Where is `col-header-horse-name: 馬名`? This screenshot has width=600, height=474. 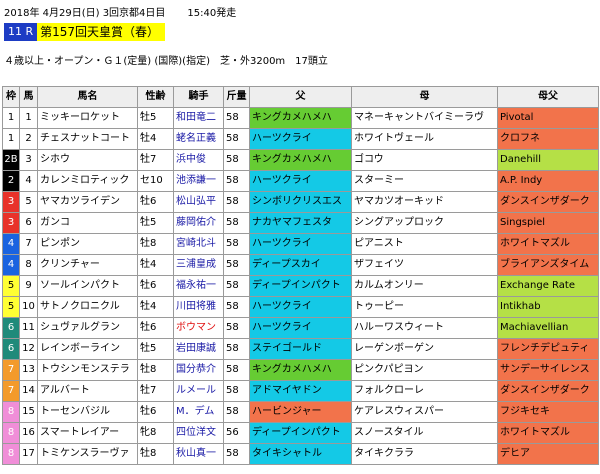
col-header-horse-name: 馬名 is located at coordinates (87, 97).